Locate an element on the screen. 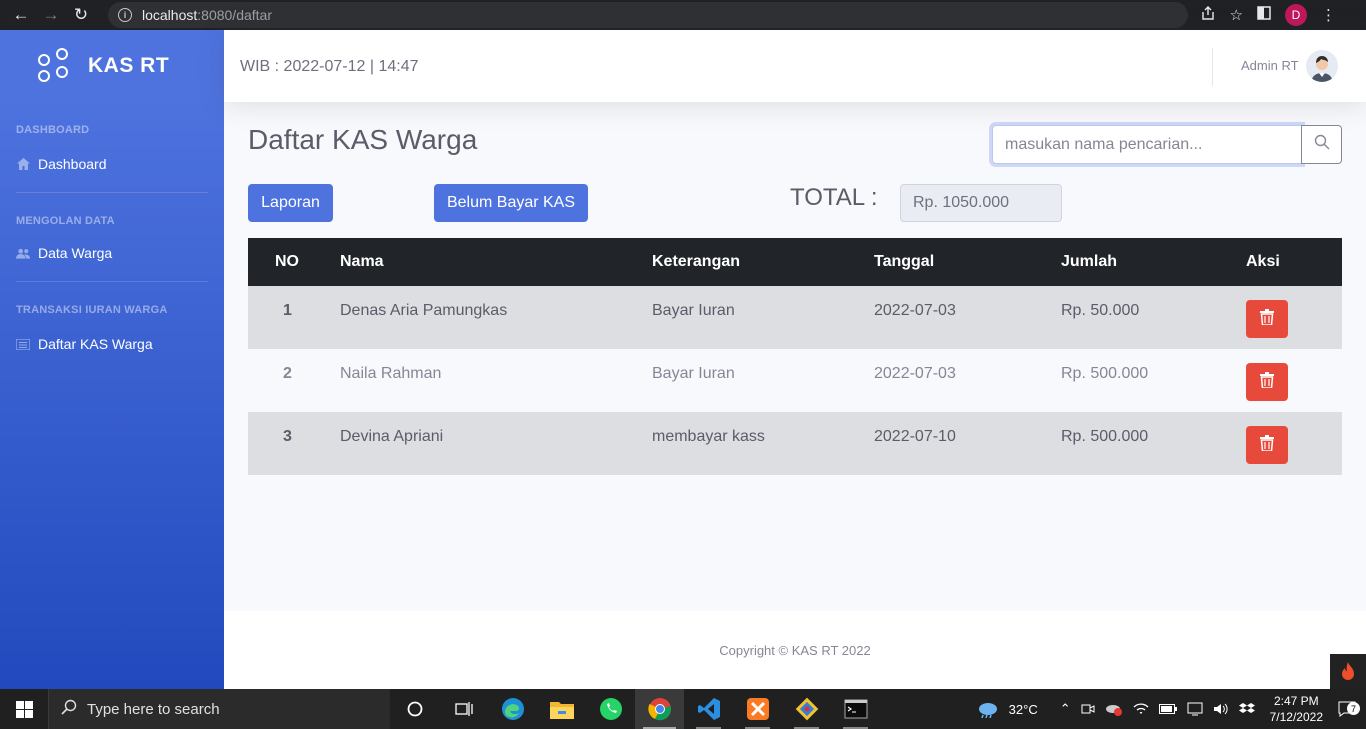 This screenshot has width=1366, height=729. cell-nama: Devina Apriani is located at coordinates (392, 436).